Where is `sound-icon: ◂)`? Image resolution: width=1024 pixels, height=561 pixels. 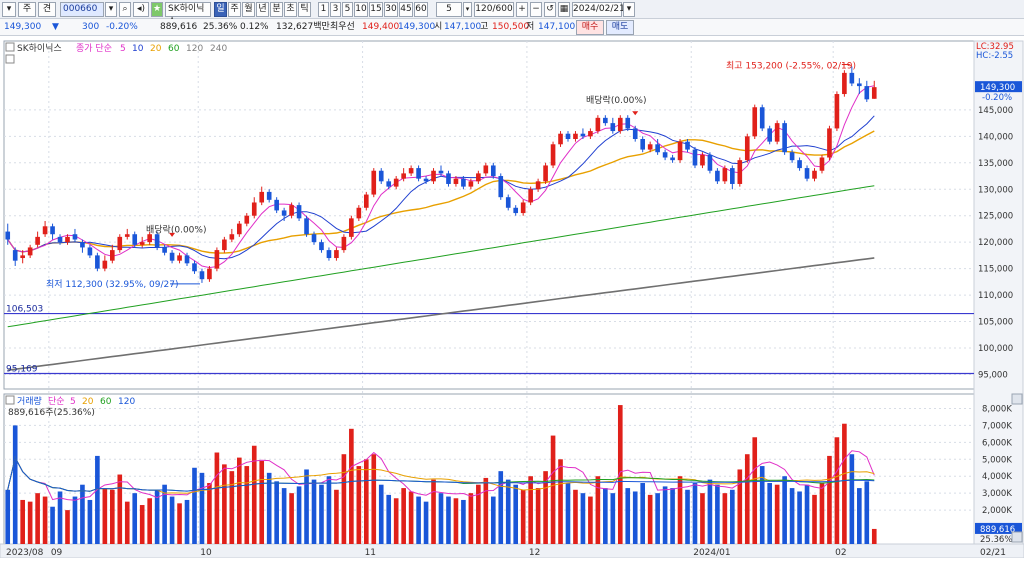 sound-icon: ◂) is located at coordinates (141, 9).